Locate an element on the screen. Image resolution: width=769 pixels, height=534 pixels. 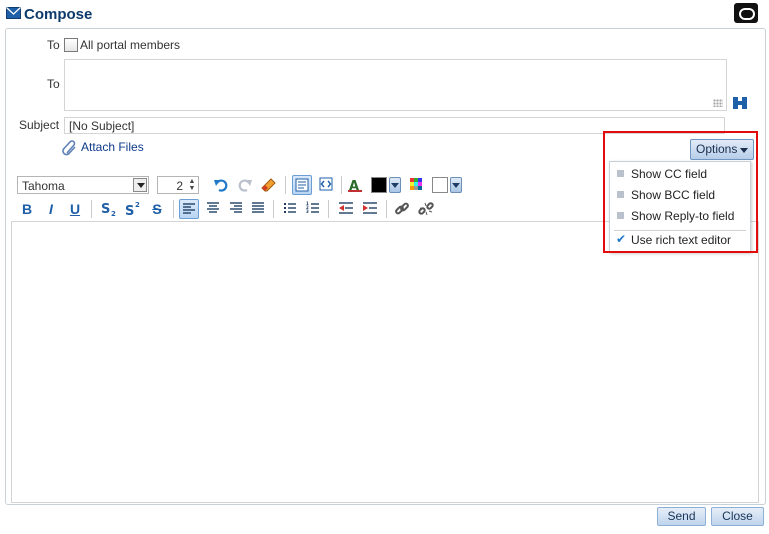
indent-button is located at coordinates (370, 209).